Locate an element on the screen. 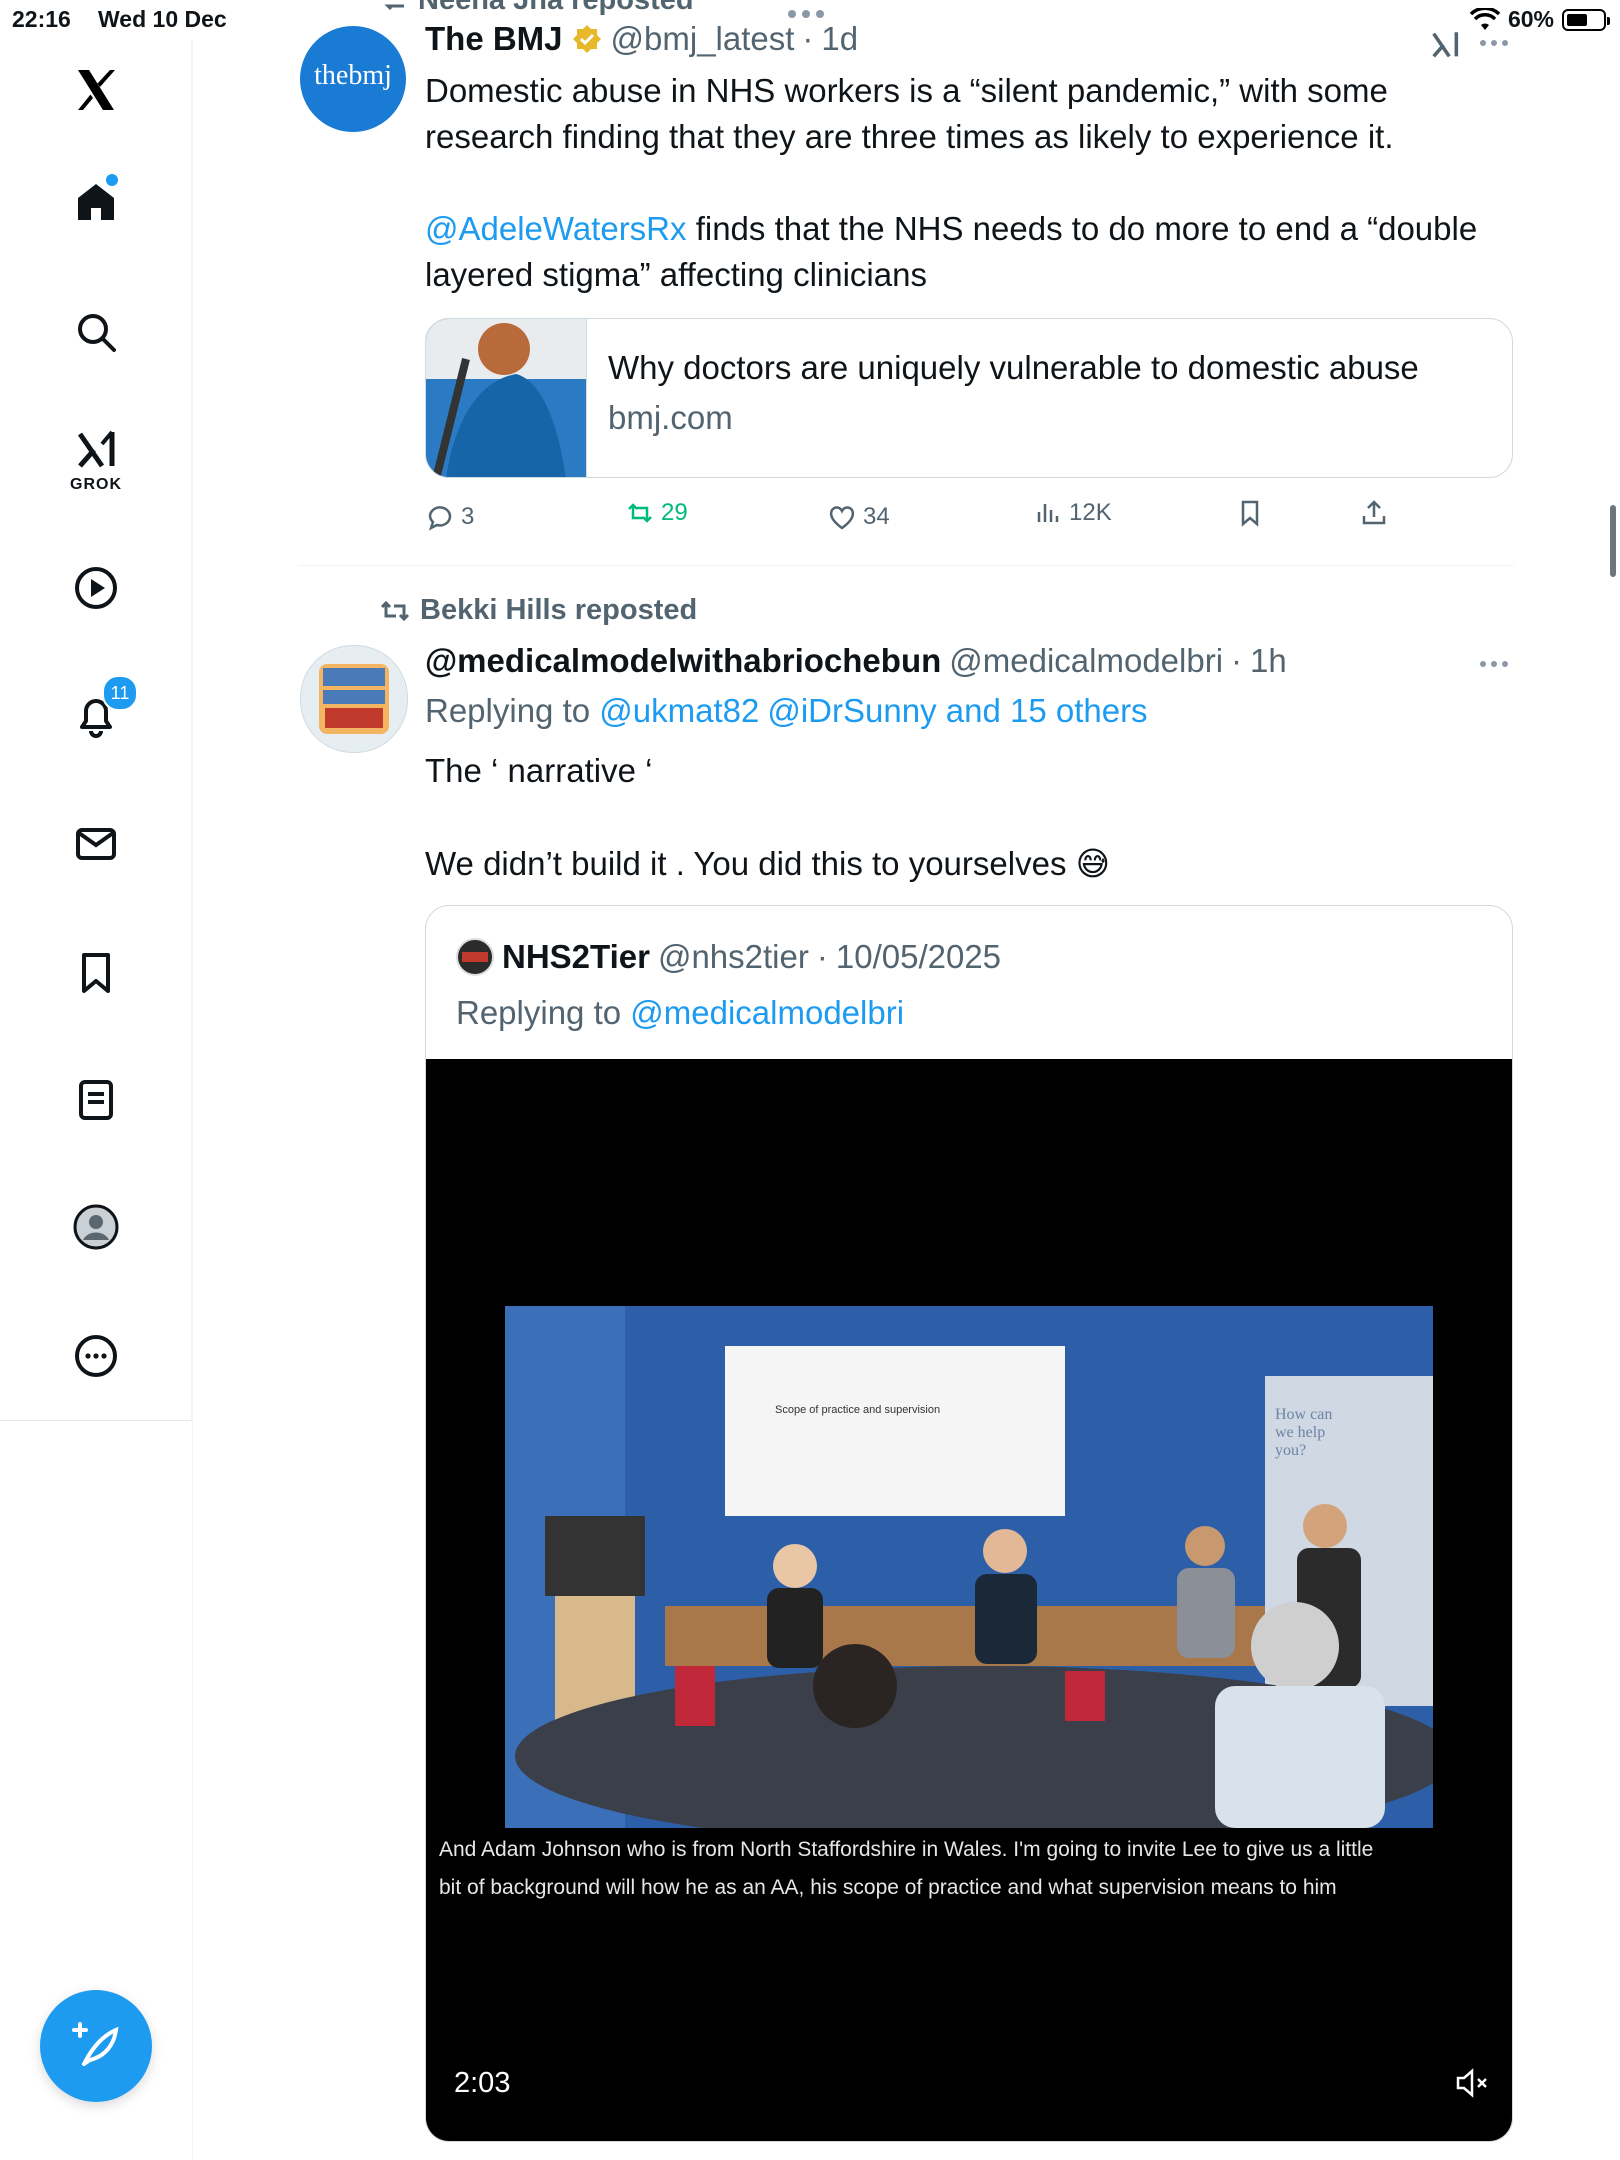 The image size is (1620, 2160). views-icon is located at coordinates (1048, 513).